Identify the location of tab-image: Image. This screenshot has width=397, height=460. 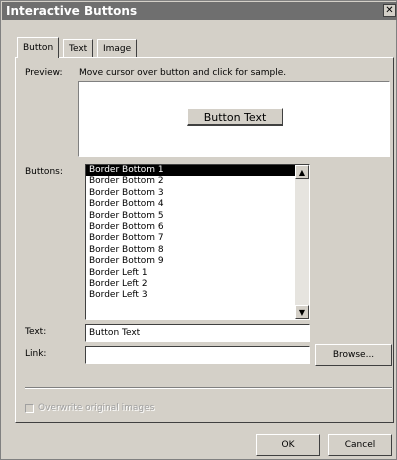
(117, 48).